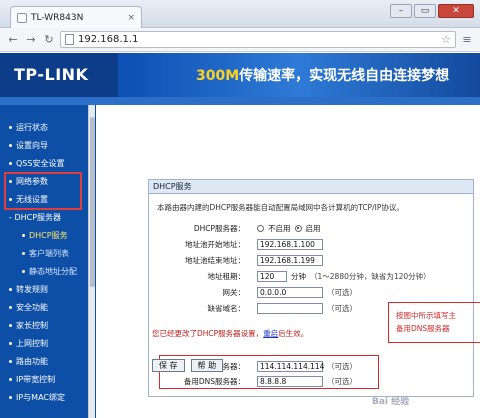 This screenshot has height=418, width=480. I want to click on logo-area: TP-LINK, so click(59, 75).